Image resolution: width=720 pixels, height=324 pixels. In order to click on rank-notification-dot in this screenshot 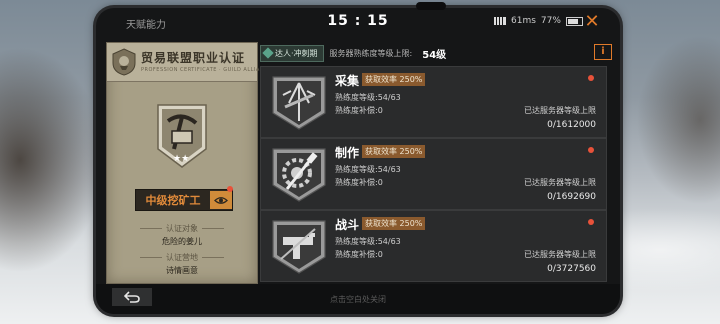, I will do `click(230, 189)`.